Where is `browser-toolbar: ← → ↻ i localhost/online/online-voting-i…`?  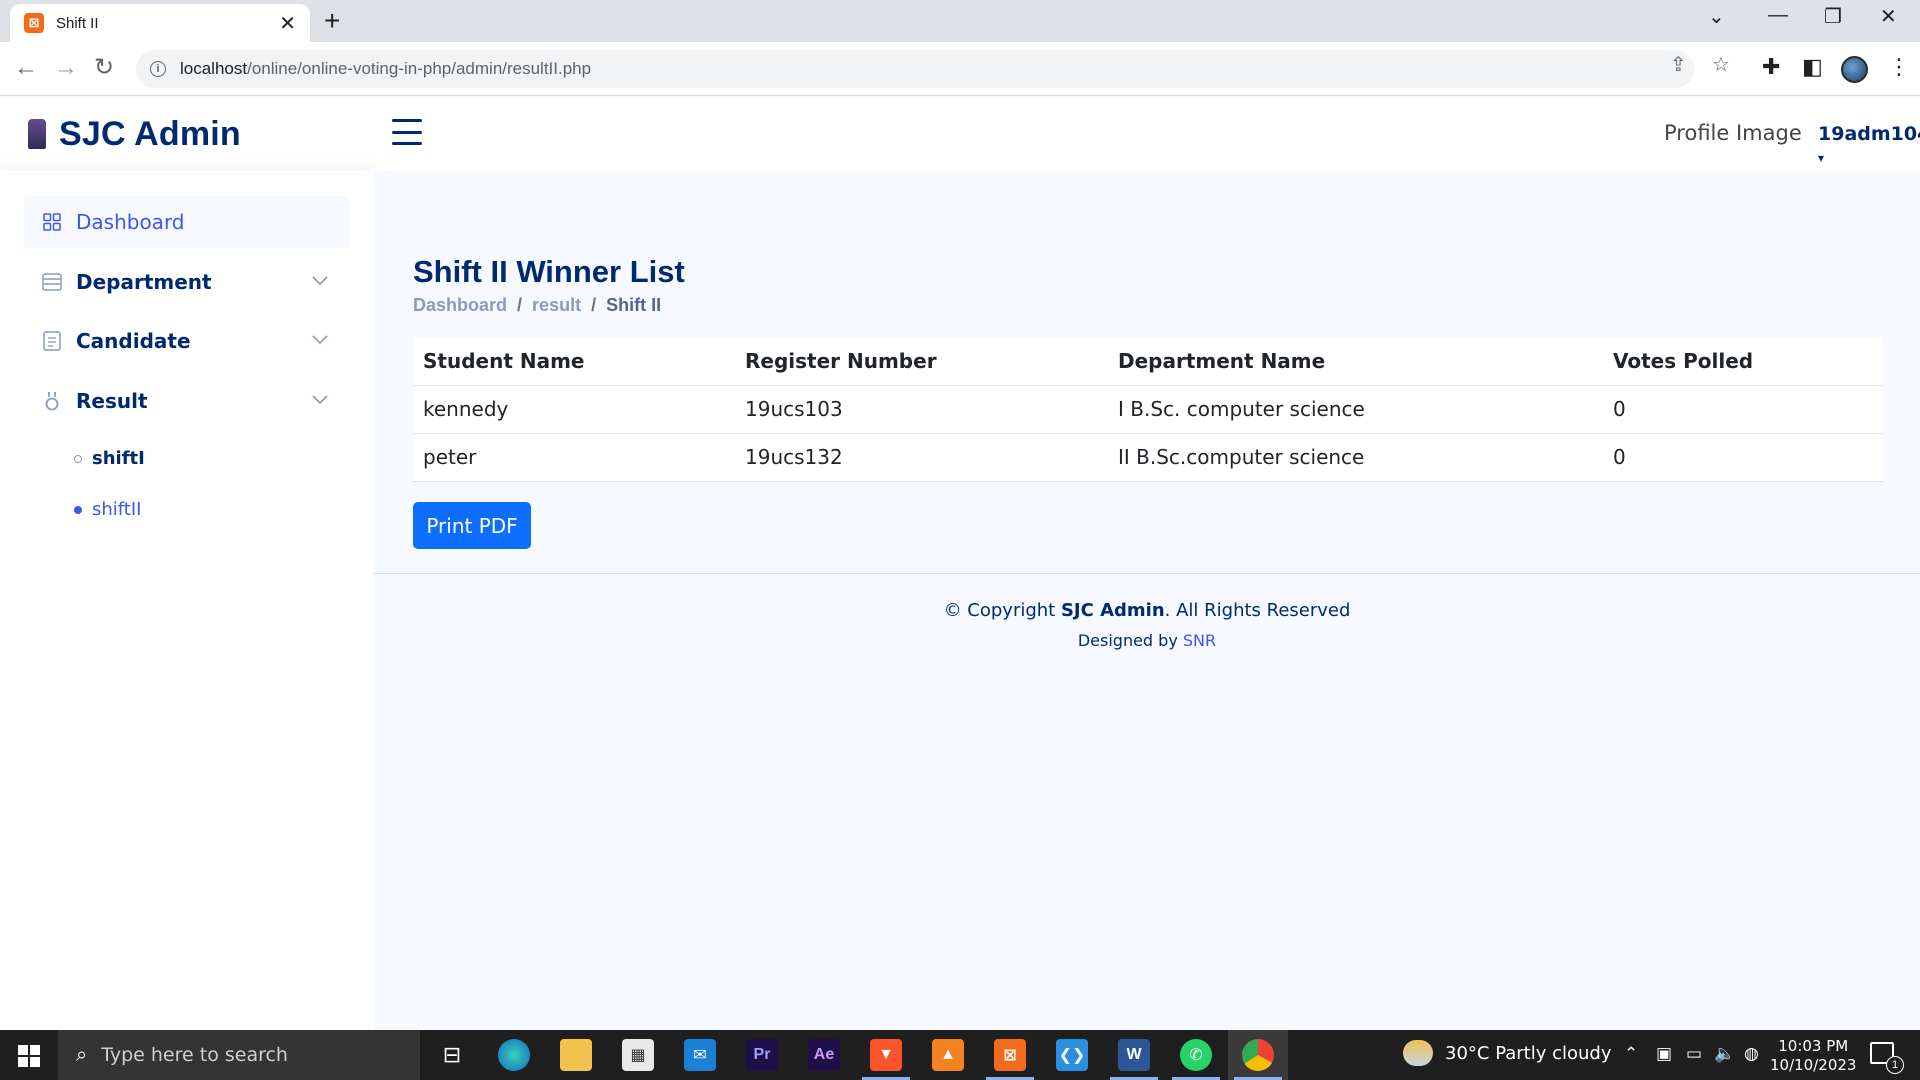 browser-toolbar: ← → ↻ i localhost/online/online-voting-i… is located at coordinates (960, 69).